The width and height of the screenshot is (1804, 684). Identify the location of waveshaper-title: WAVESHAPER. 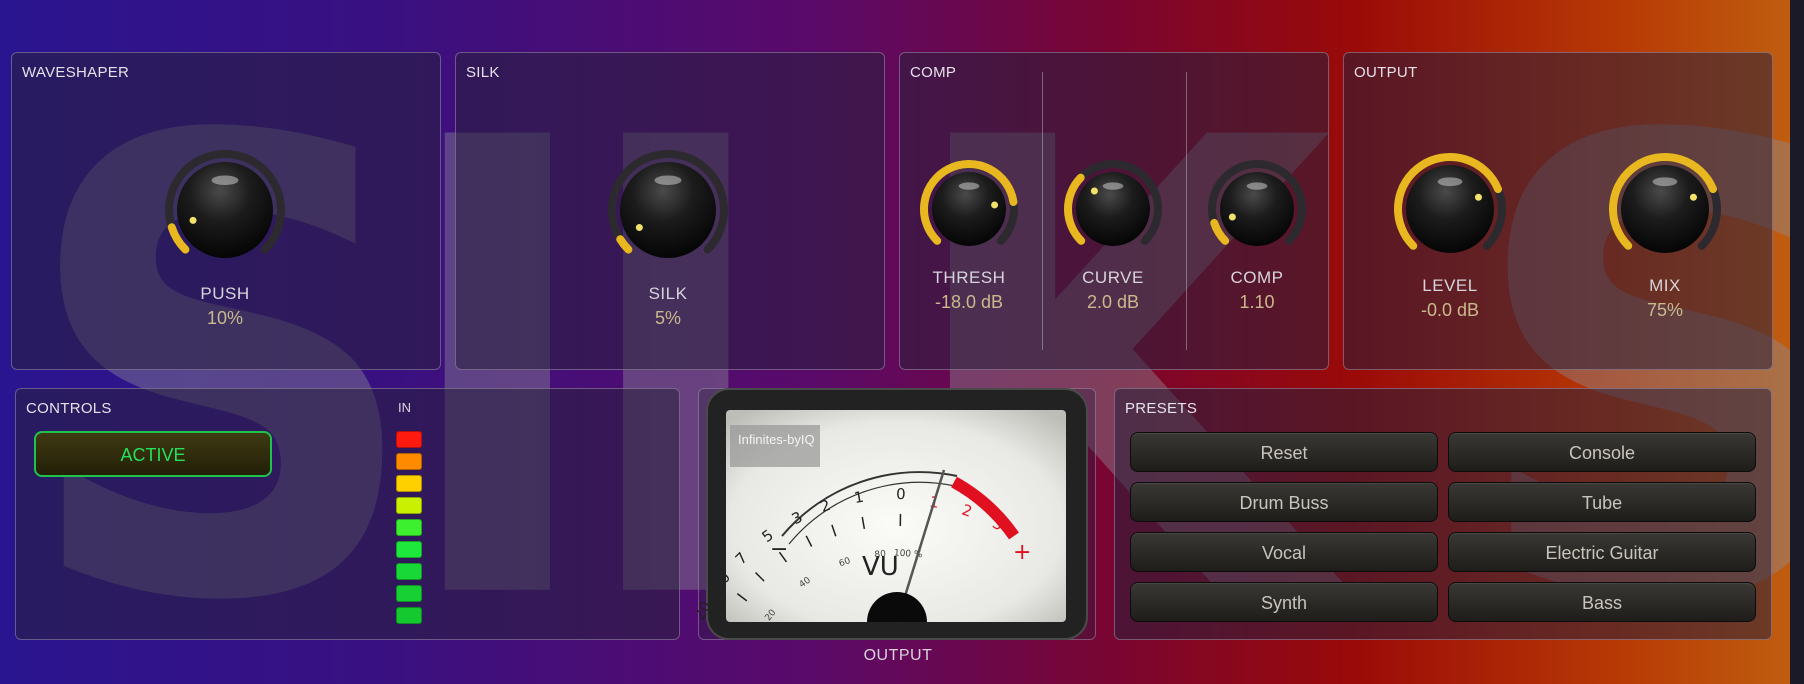
(76, 72).